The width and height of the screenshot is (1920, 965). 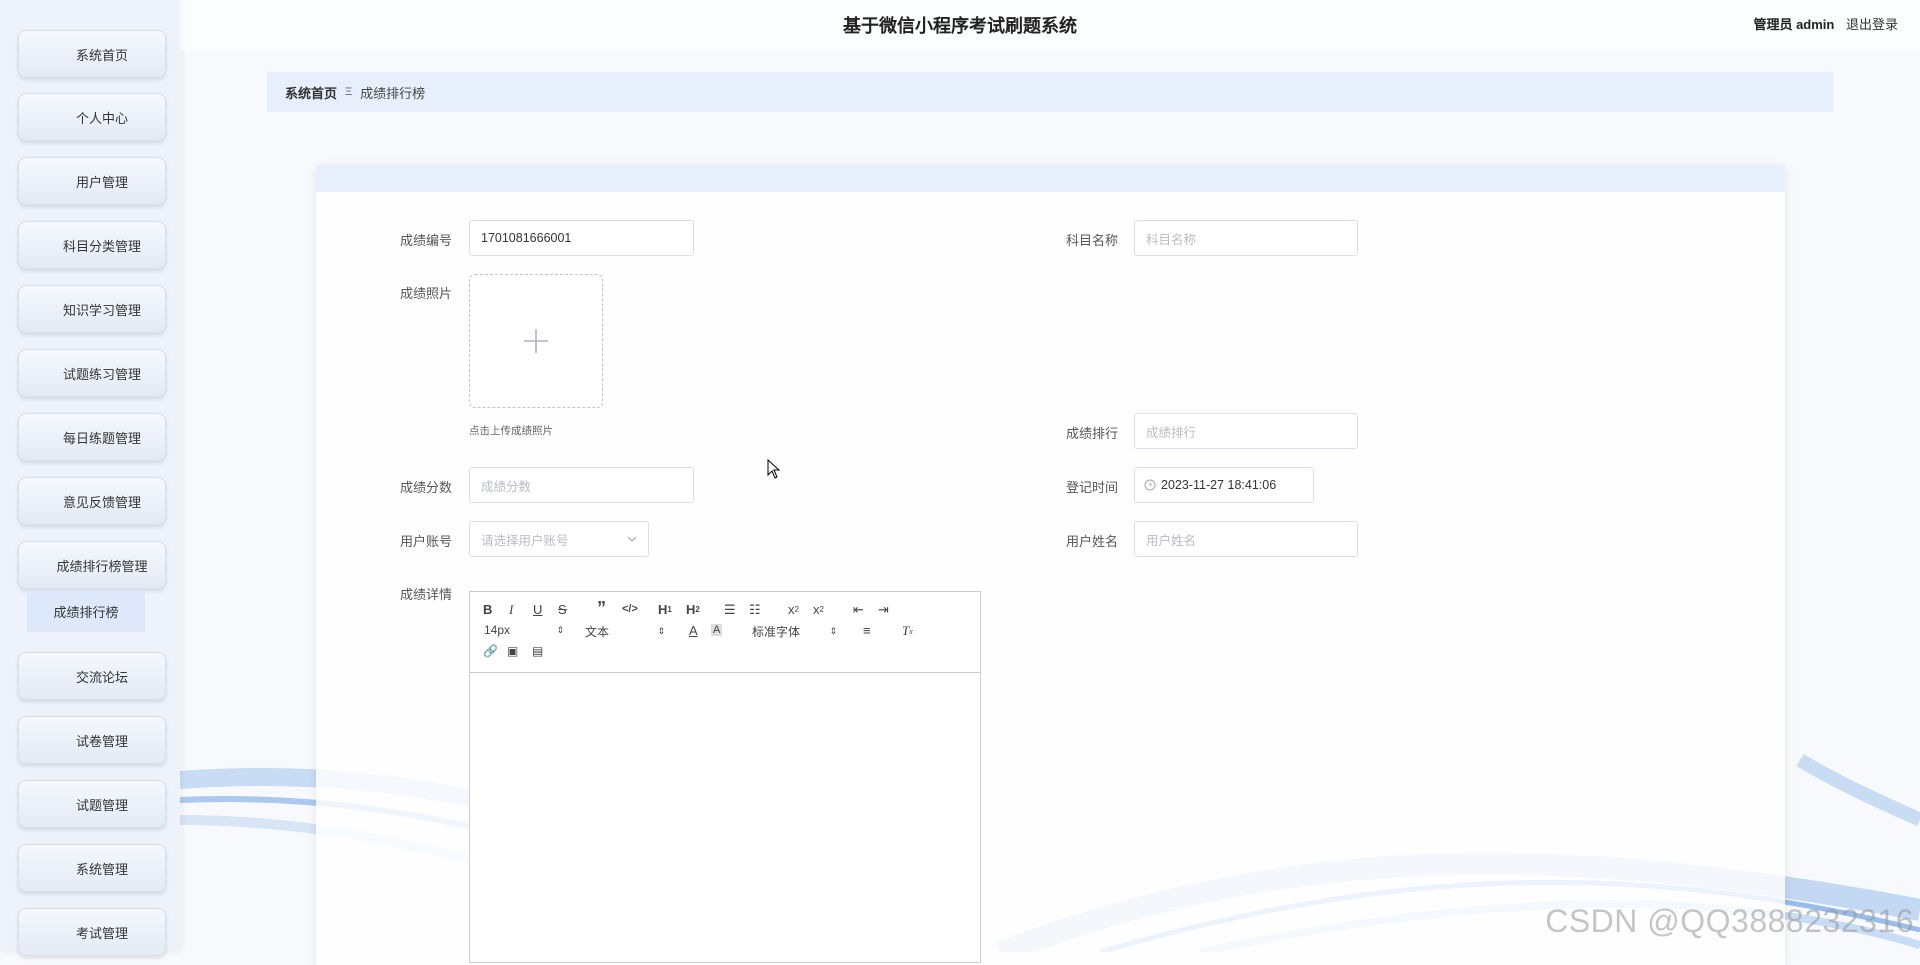 What do you see at coordinates (1246, 431) in the screenshot?
I see `score-rank-input: 成绩排行` at bounding box center [1246, 431].